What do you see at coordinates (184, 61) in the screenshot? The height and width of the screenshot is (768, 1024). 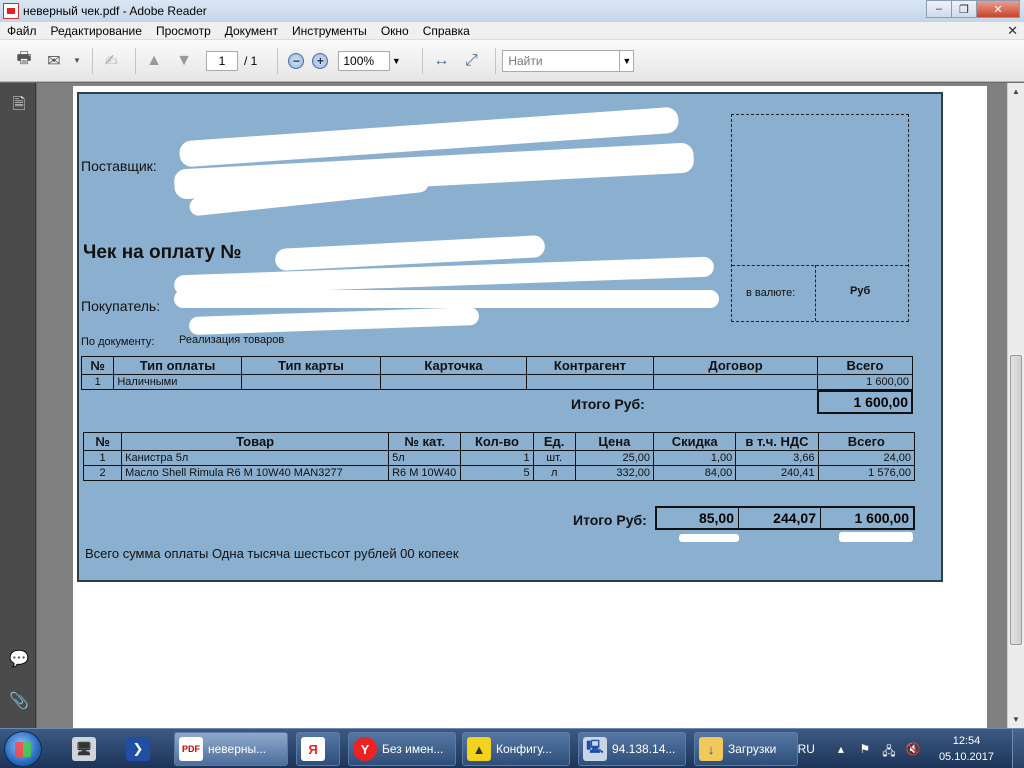 I see `next-page-icon: ▼` at bounding box center [184, 61].